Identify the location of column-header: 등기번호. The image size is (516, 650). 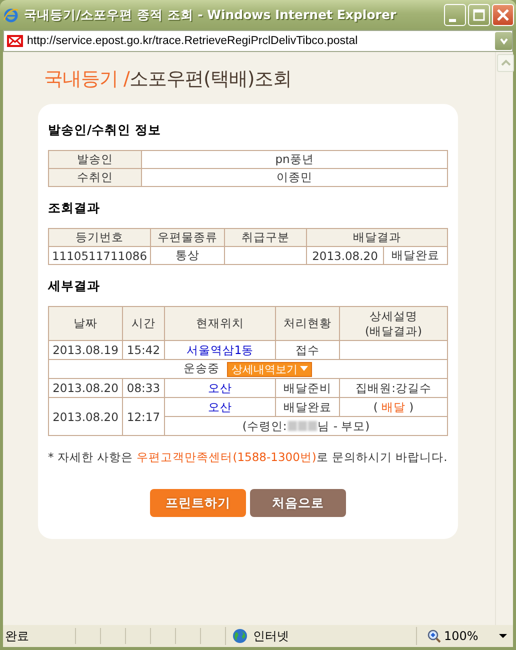
(99, 237).